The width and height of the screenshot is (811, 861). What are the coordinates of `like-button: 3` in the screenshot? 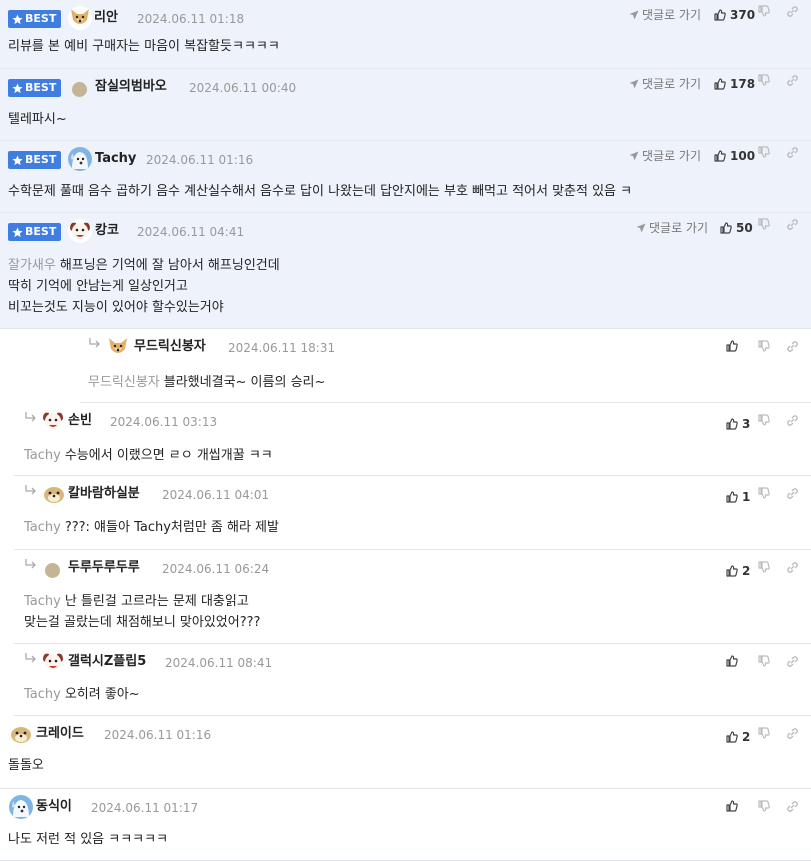 It's located at (738, 424).